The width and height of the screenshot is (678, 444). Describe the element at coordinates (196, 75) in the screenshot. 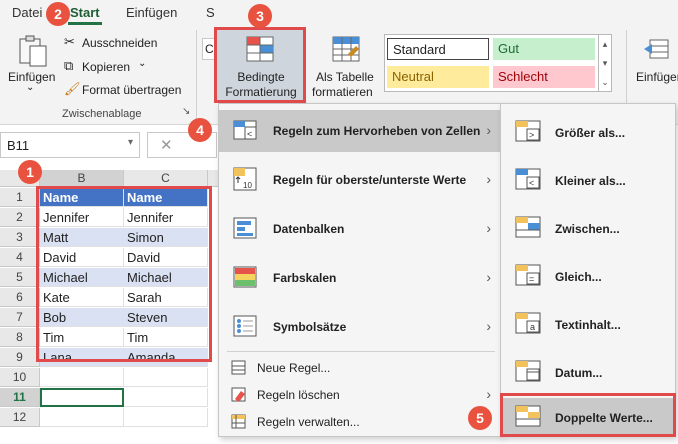

I see `divider` at that location.